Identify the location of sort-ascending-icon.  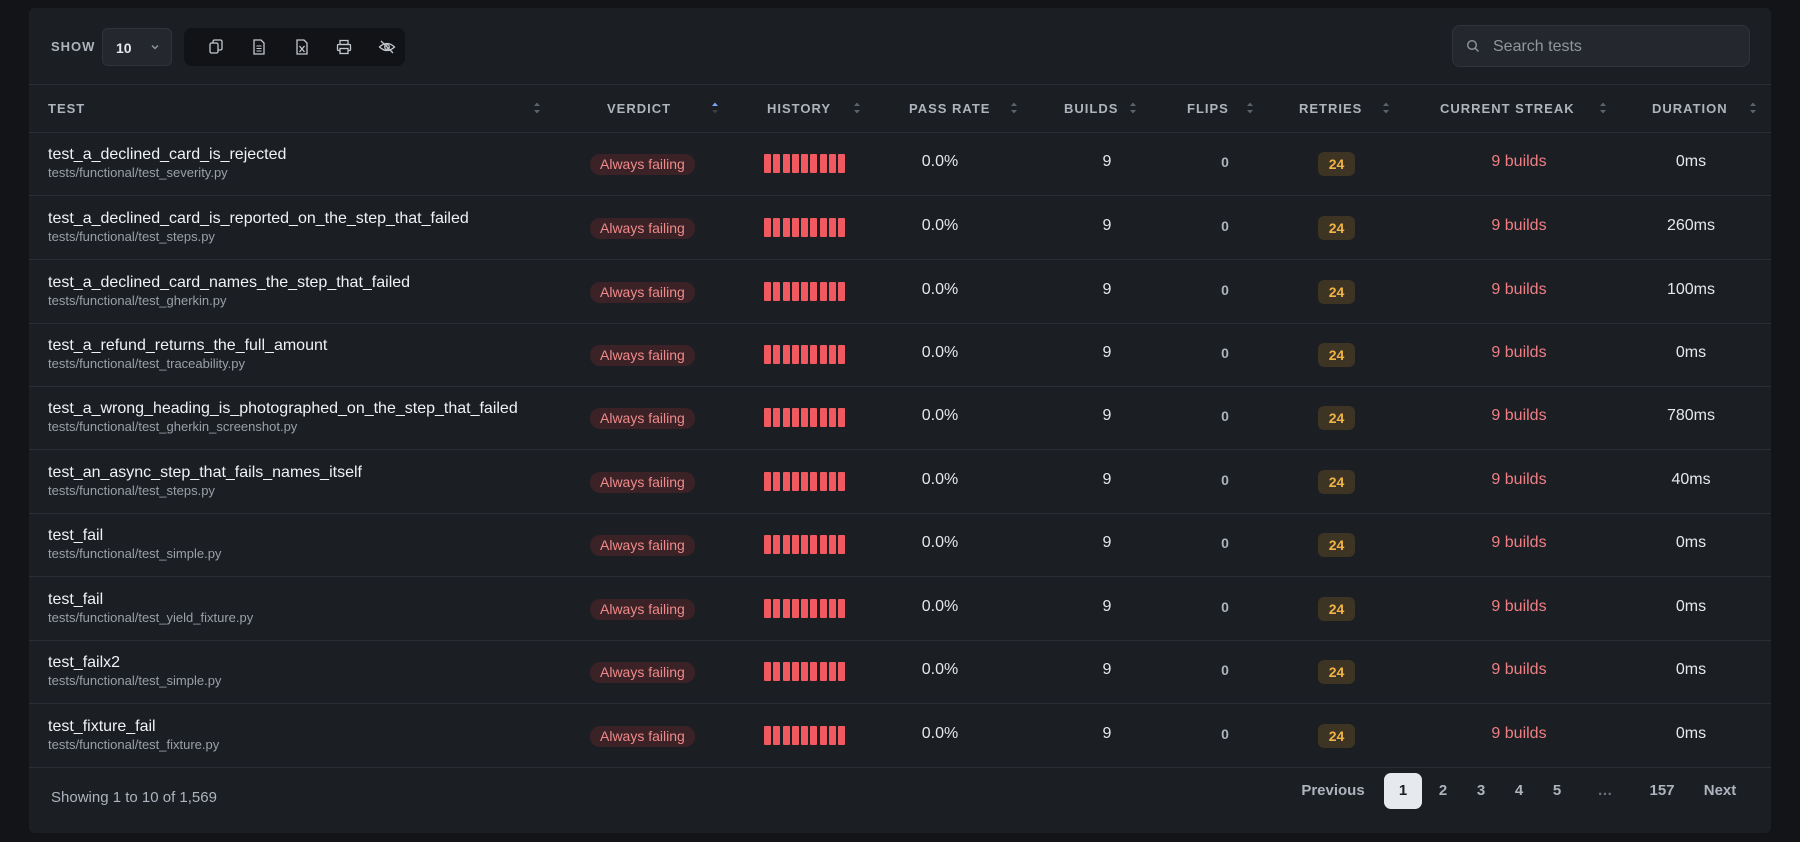
(715, 108).